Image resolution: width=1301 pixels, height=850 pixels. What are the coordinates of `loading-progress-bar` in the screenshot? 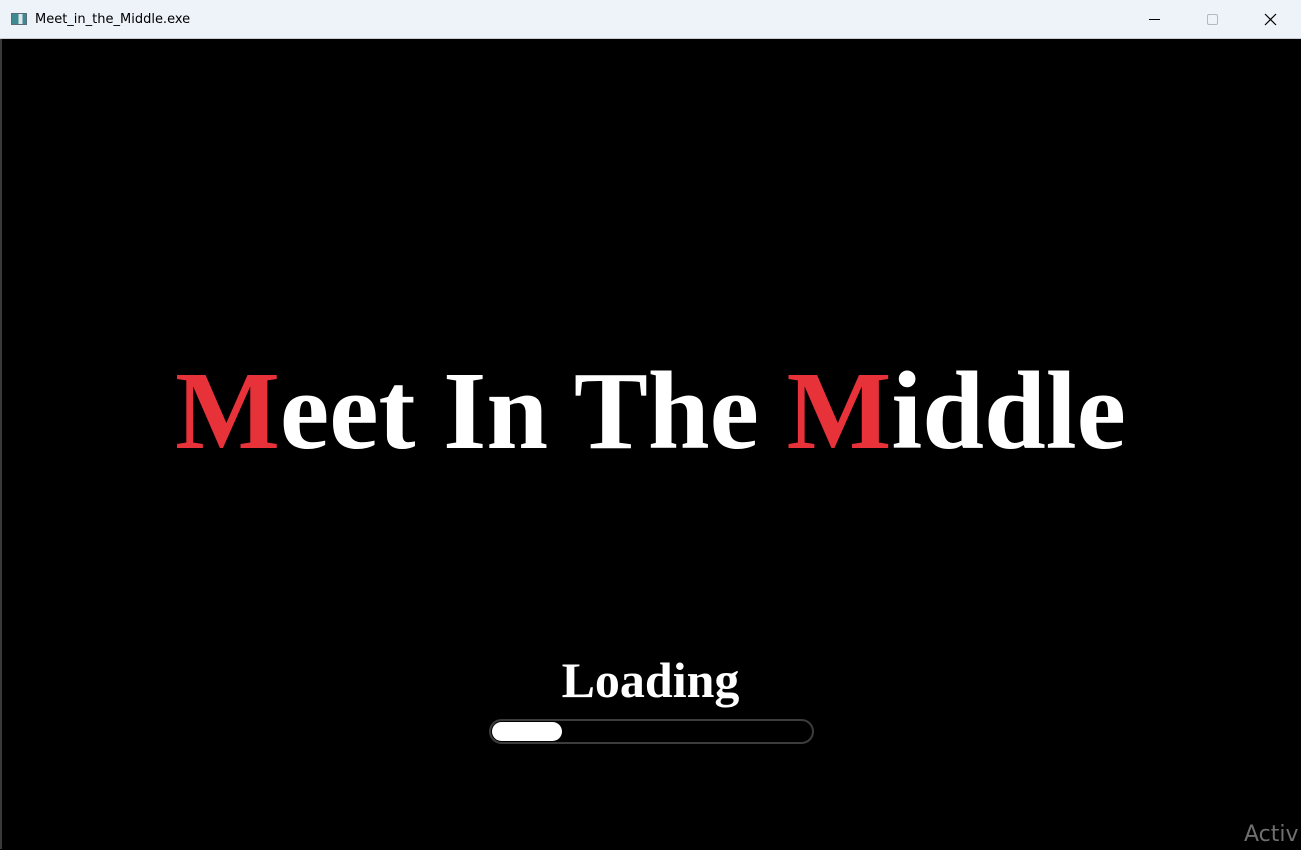 It's located at (651, 731).